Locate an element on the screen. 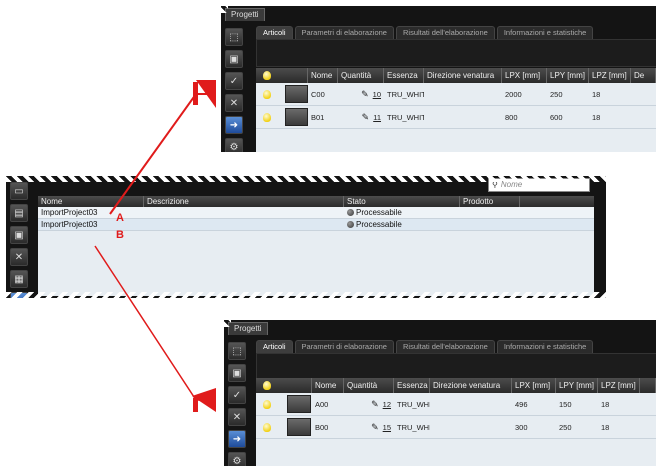  col-extra is located at coordinates (648, 385).